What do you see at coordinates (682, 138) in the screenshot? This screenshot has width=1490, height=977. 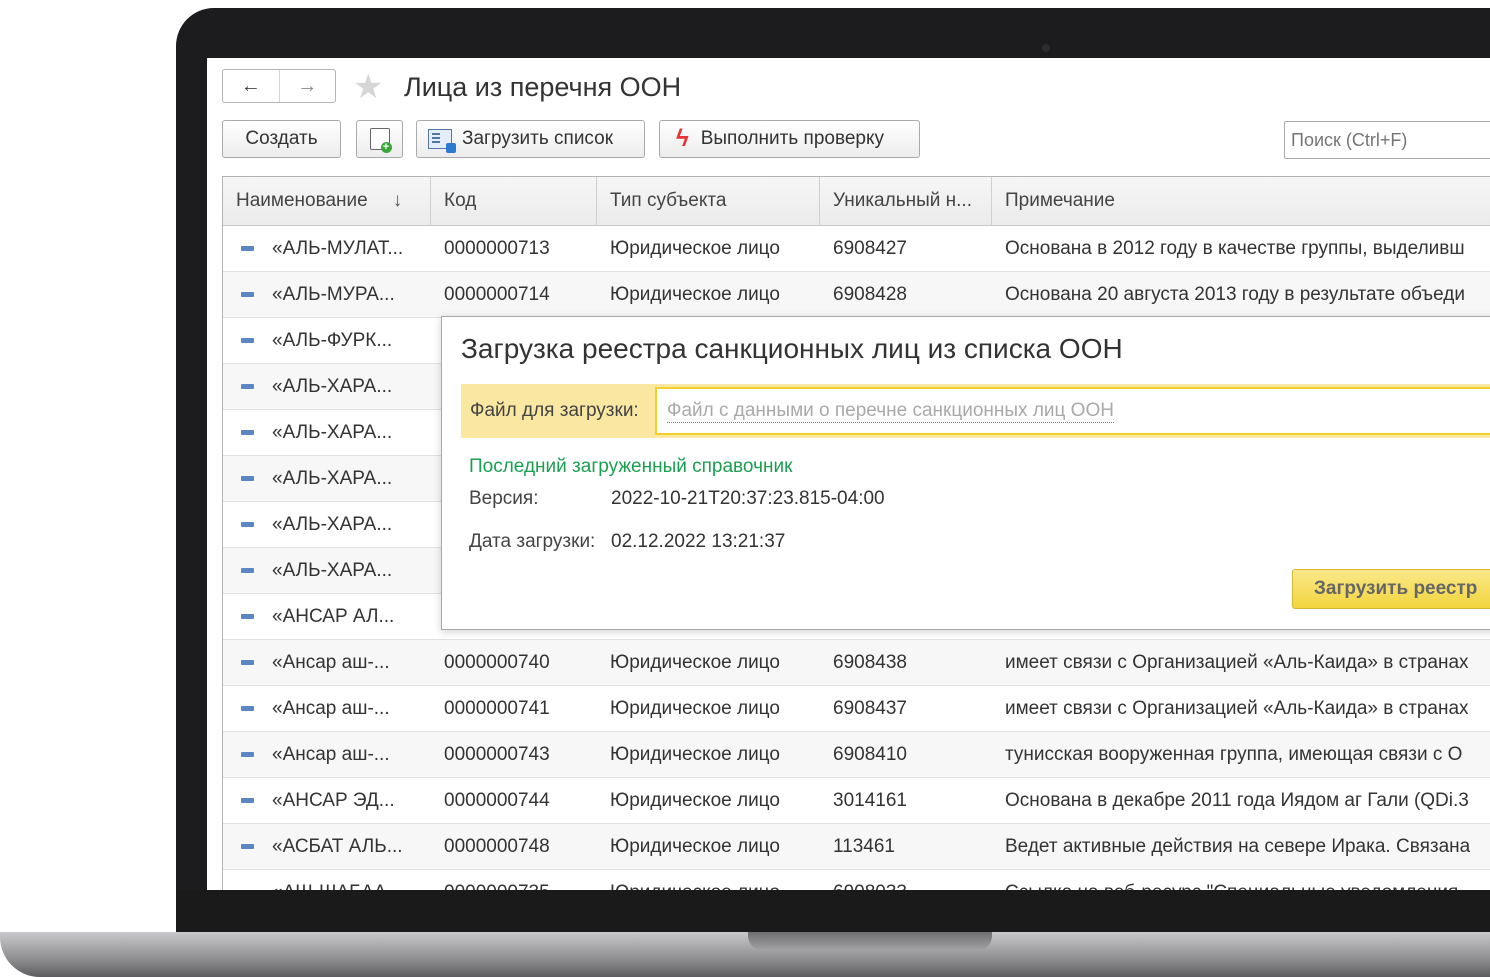 I see `lightning-icon: ϟ` at bounding box center [682, 138].